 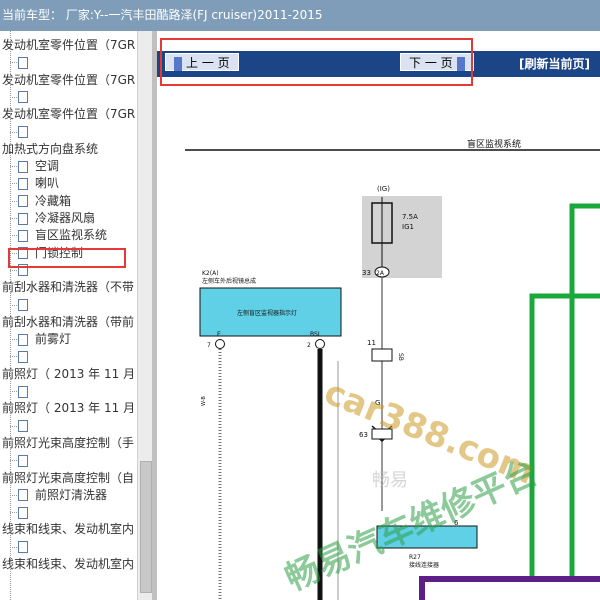 I want to click on pin-2-marker, so click(x=320, y=344).